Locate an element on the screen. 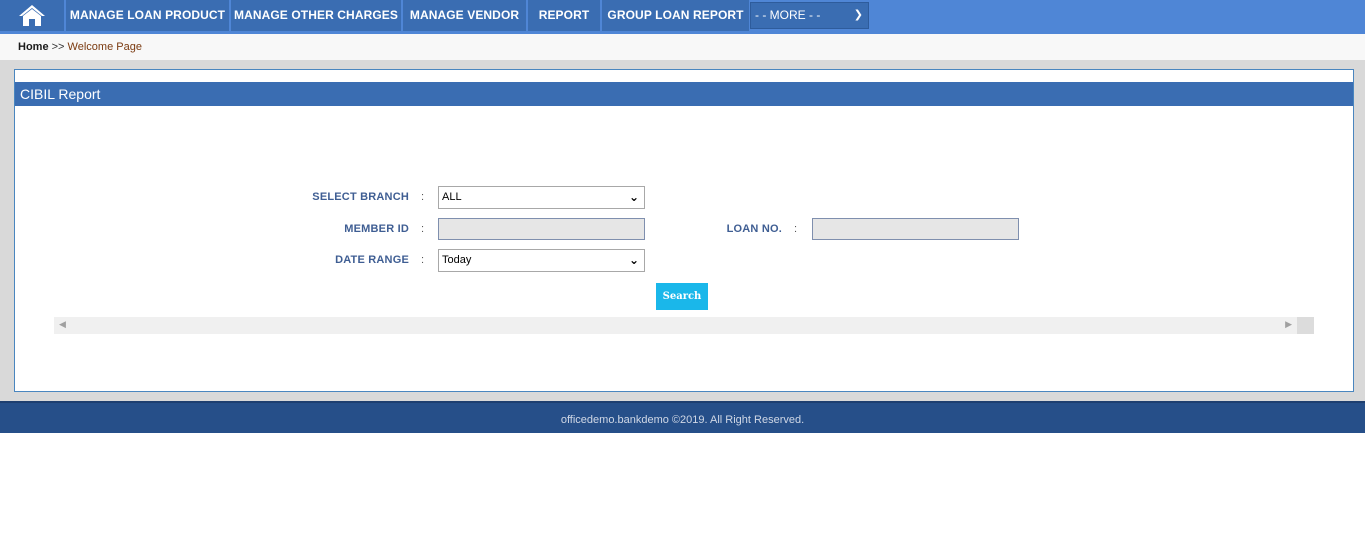 The width and height of the screenshot is (1365, 547). more-menu-label: - - MORE - - is located at coordinates (788, 15).